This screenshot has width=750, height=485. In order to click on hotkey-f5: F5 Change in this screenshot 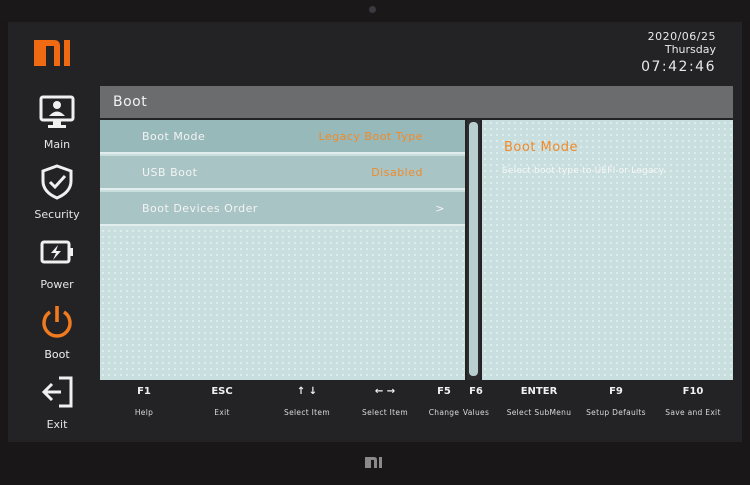, I will do `click(444, 400)`.